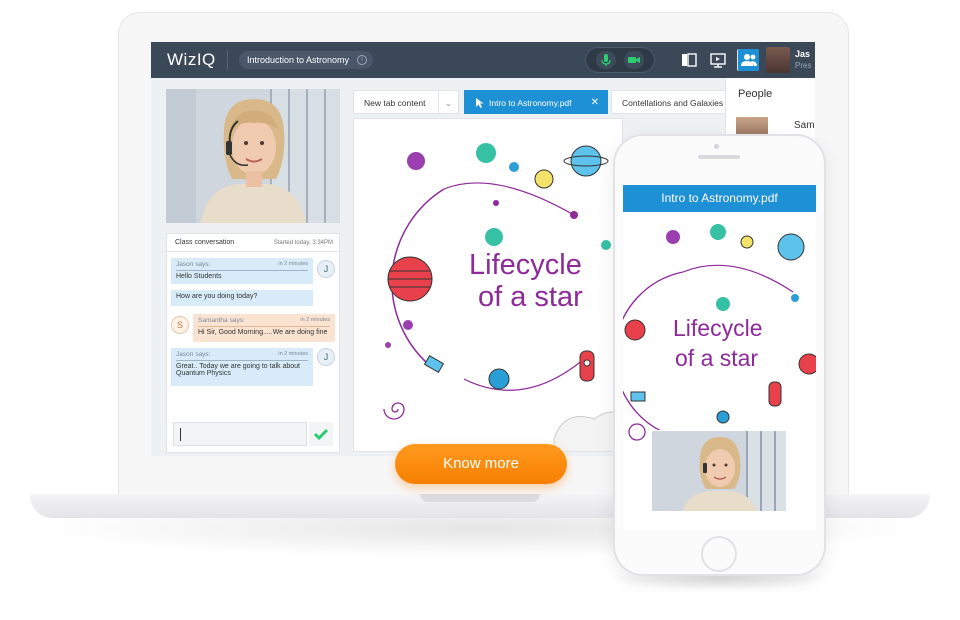 This screenshot has width=960, height=620. I want to click on send-button, so click(321, 434).